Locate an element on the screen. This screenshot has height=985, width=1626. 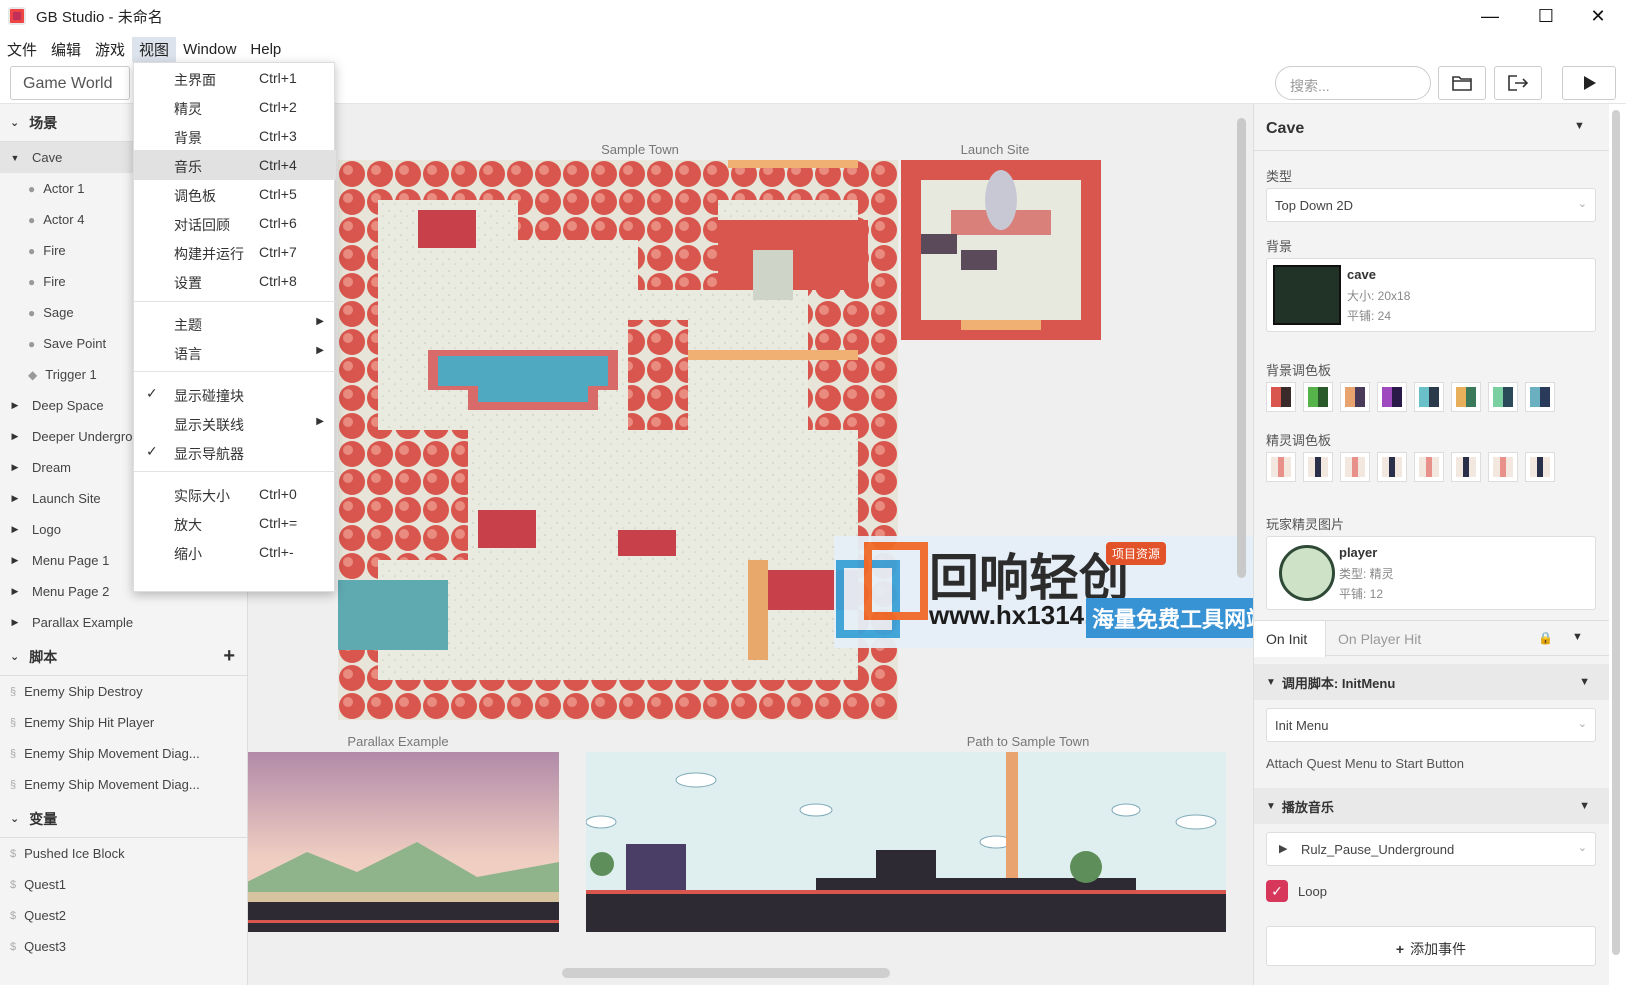
menu-item-show-connections: 显示关联线 ▶ is located at coordinates (235, 423).